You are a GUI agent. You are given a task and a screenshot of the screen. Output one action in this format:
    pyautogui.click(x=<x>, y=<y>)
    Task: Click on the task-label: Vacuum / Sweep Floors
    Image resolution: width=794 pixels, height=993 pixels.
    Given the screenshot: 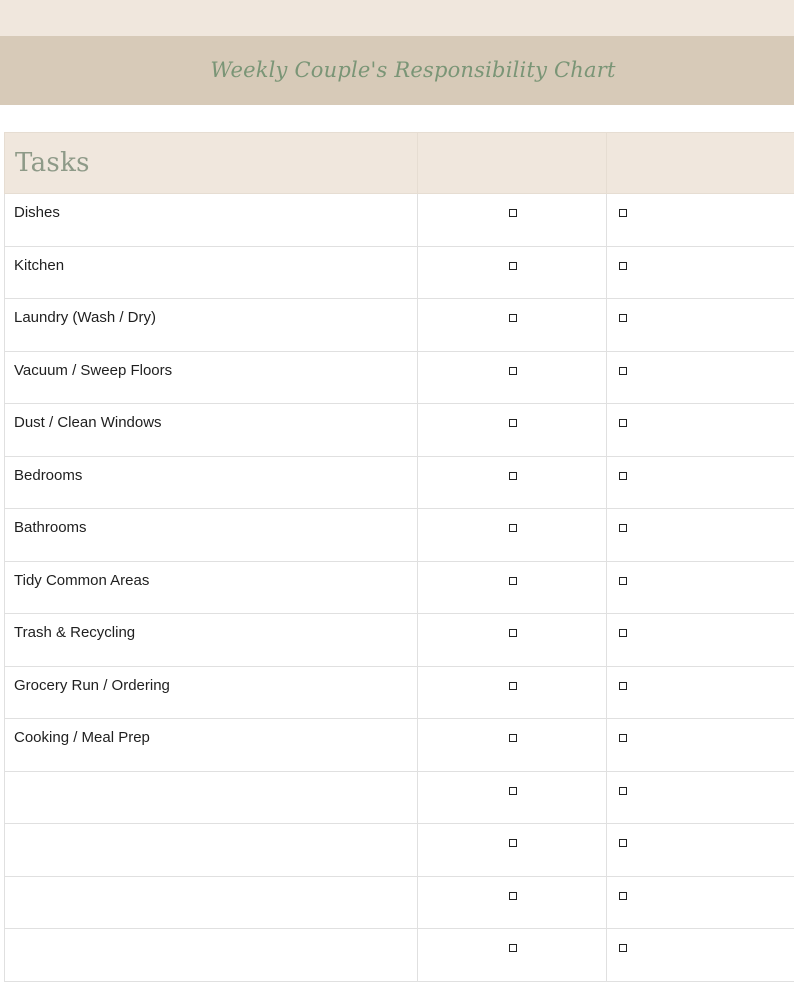 What is the action you would take?
    pyautogui.click(x=93, y=370)
    